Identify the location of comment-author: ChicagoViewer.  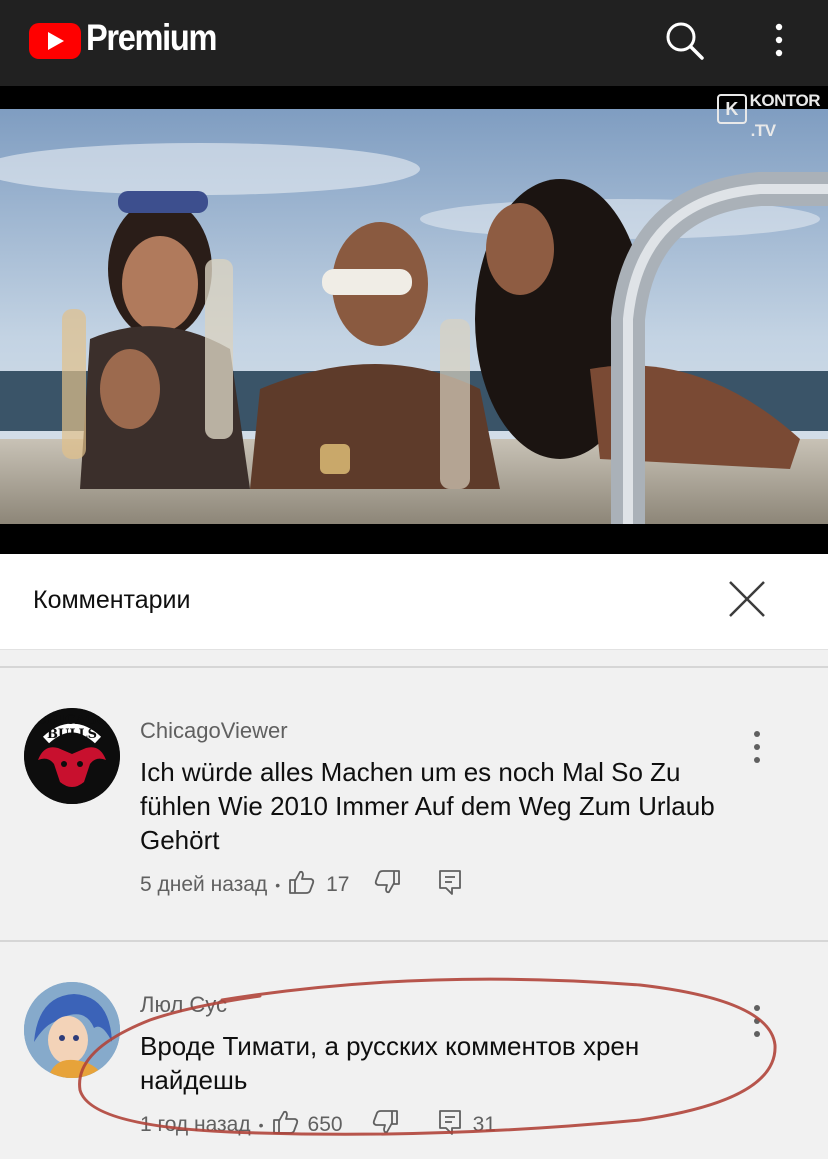
(214, 731).